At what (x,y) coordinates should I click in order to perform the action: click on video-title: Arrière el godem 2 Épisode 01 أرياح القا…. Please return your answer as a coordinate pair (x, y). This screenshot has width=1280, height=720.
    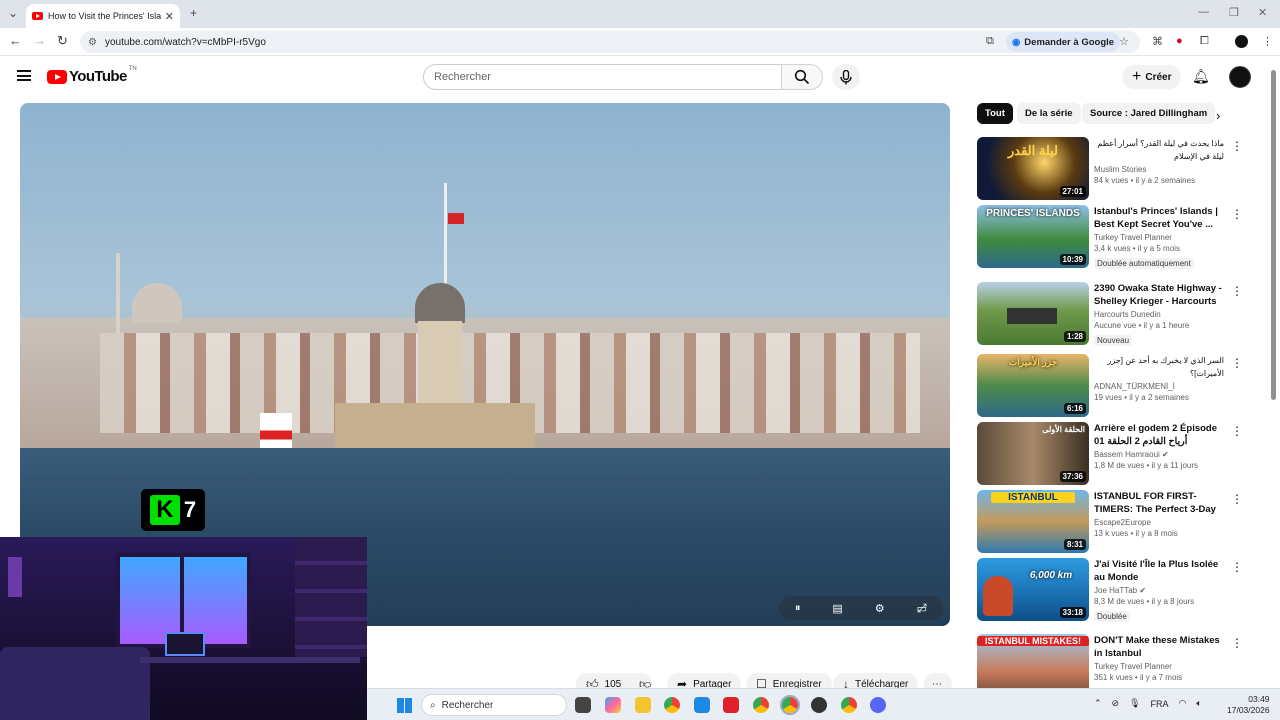
    Looking at the image, I should click on (1159, 435).